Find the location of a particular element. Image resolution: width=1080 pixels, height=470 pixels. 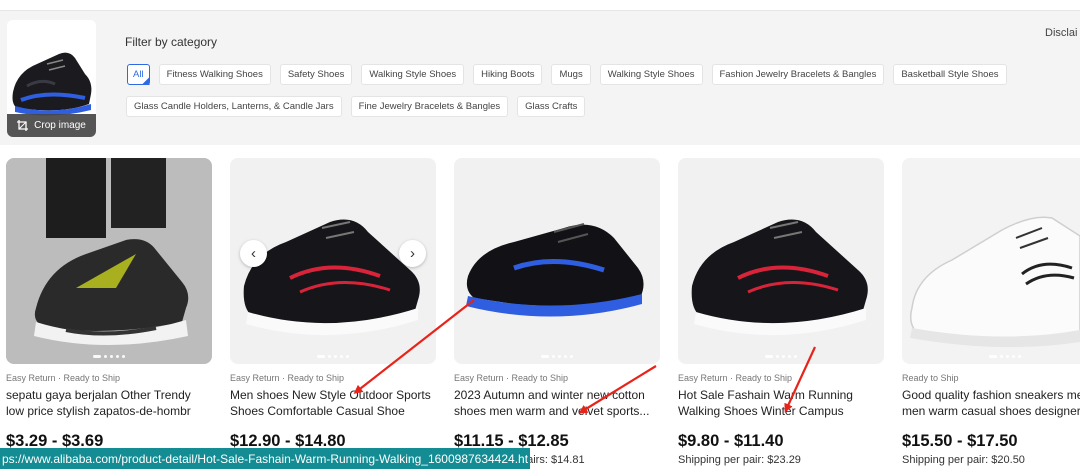

category-chip: Fitness Walking Shoes is located at coordinates (214, 74).